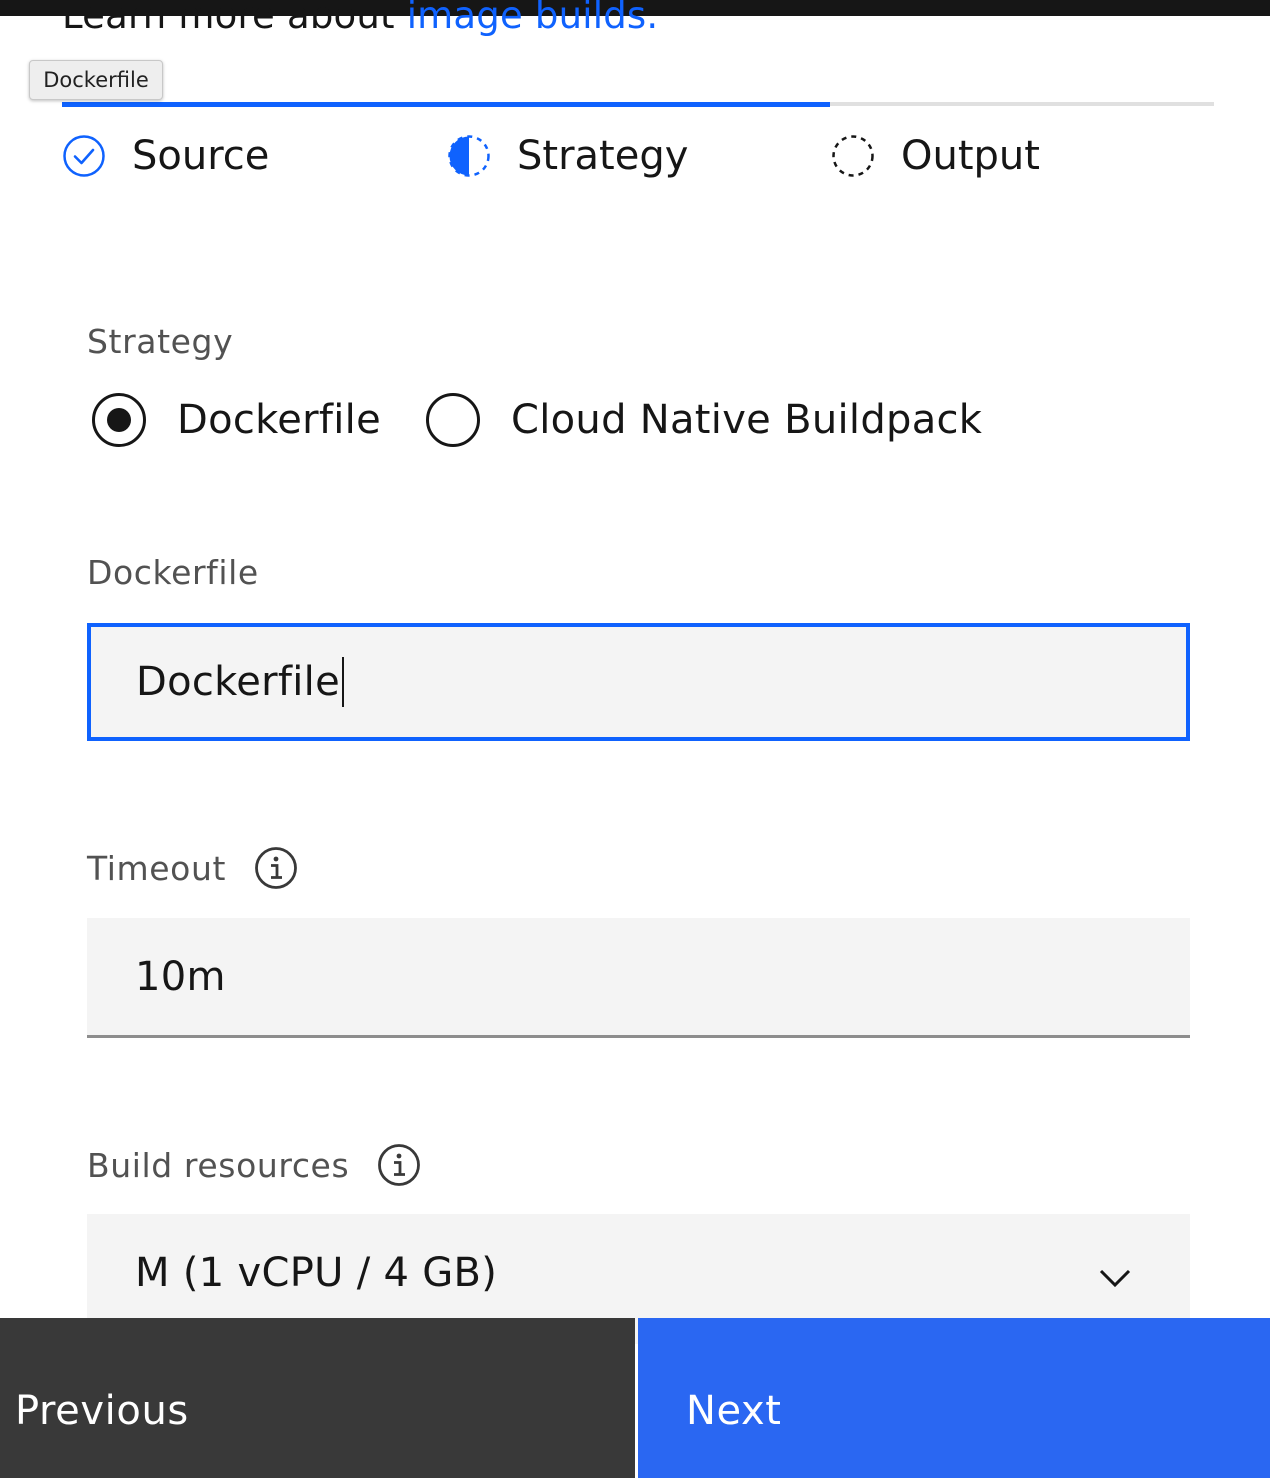 The width and height of the screenshot is (1270, 1478). I want to click on radio-cloud-native-buildpack-label: Cloud Native Buildpack, so click(747, 420).